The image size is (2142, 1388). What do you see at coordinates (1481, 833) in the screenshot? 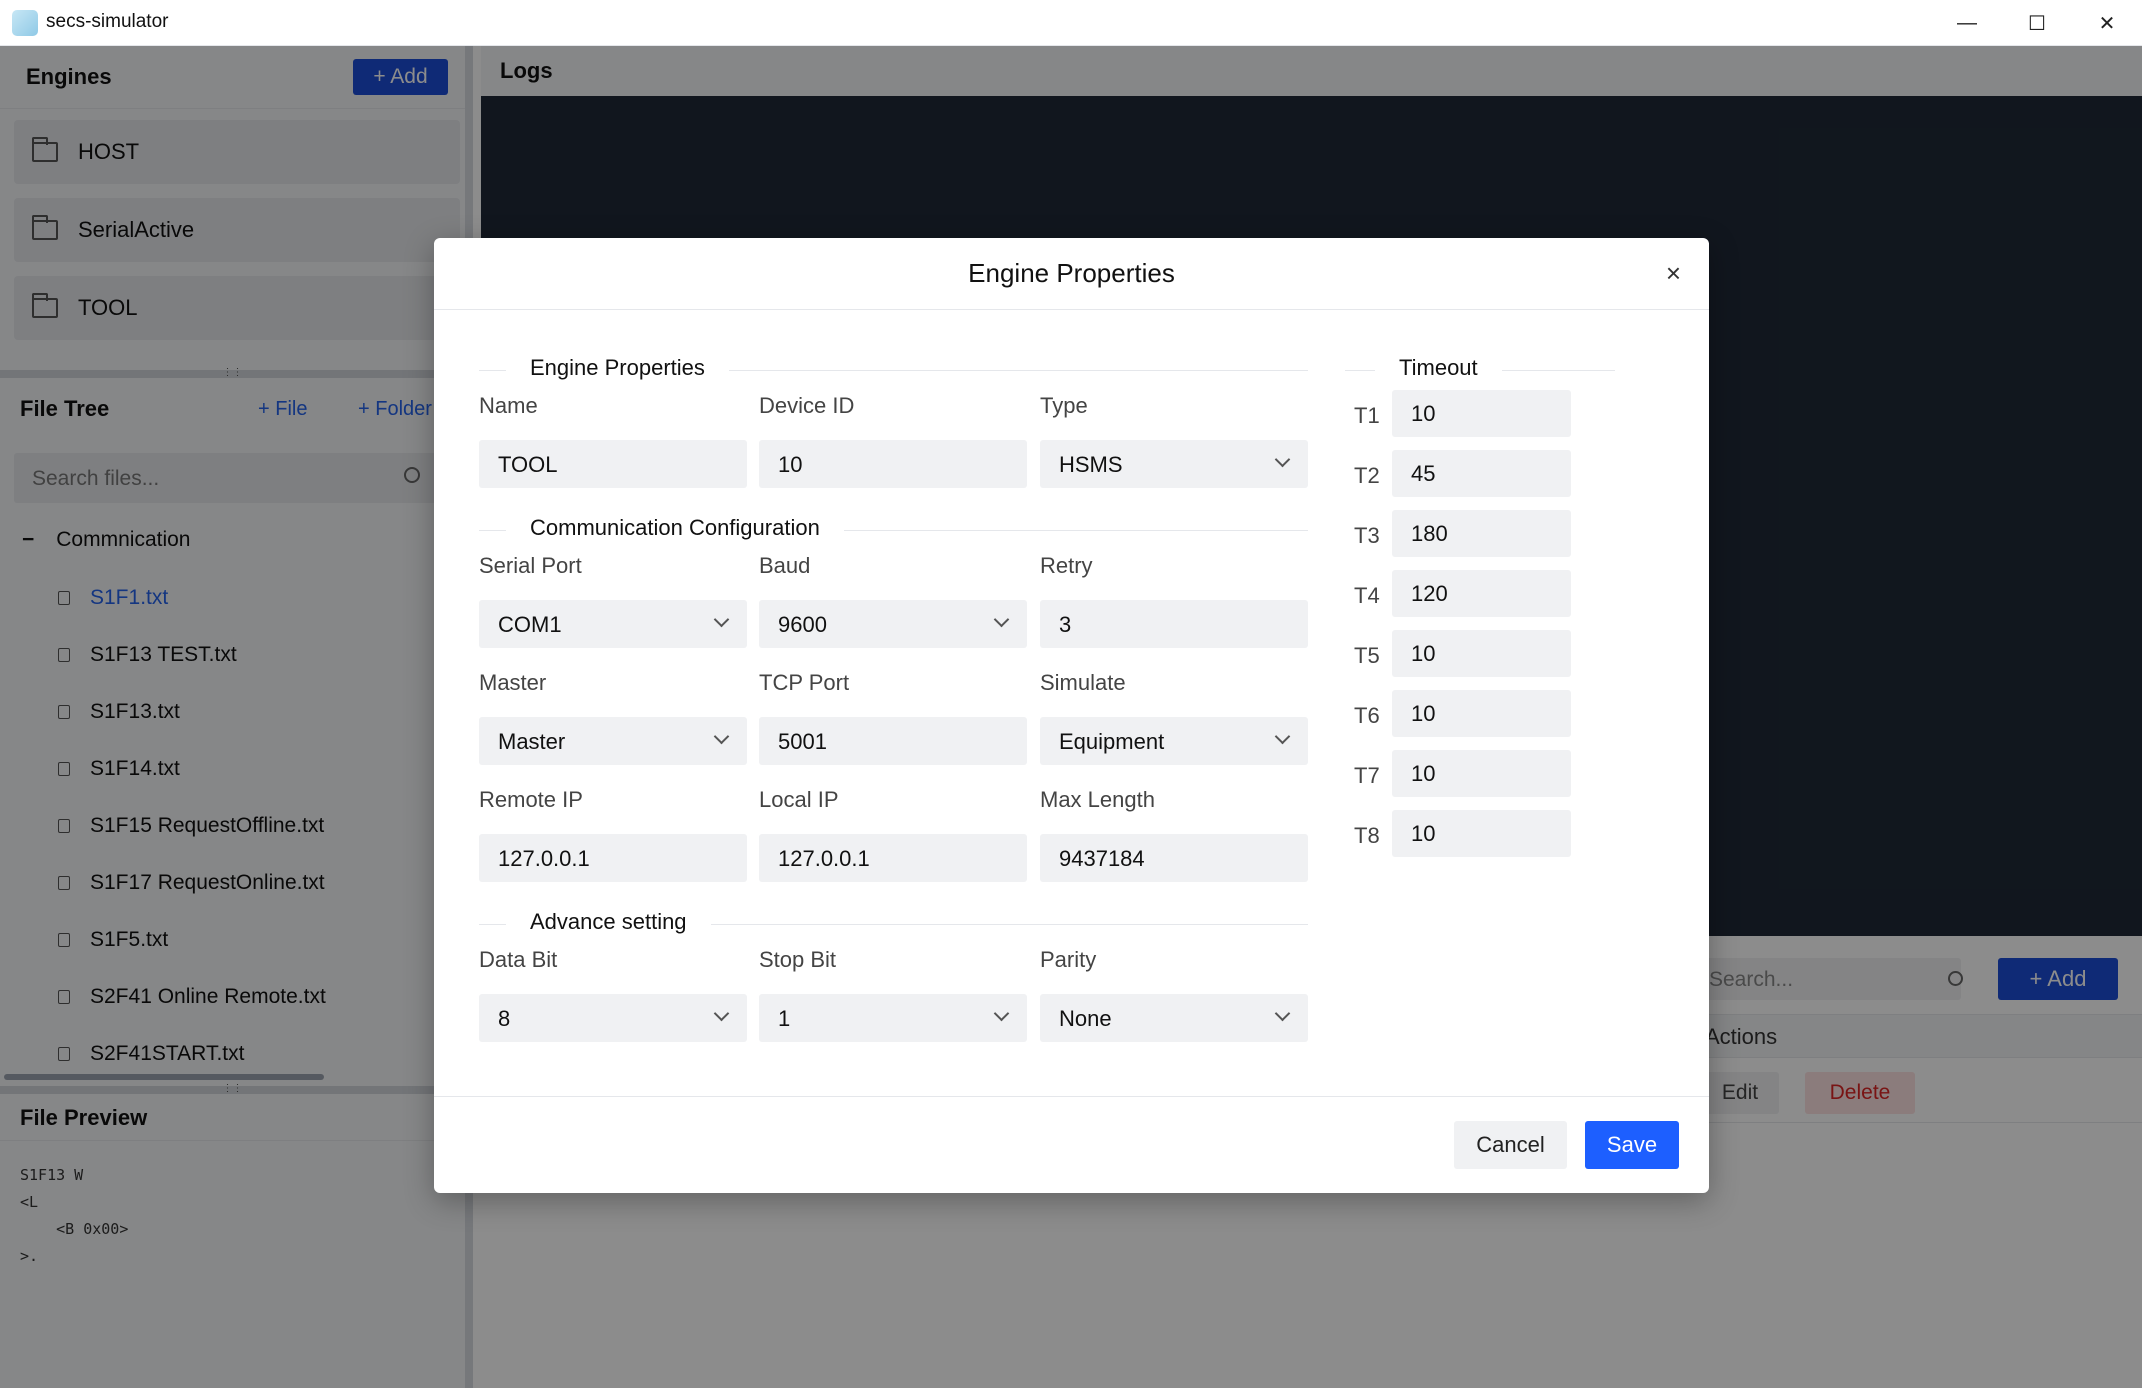
I see `t8-input: 10` at bounding box center [1481, 833].